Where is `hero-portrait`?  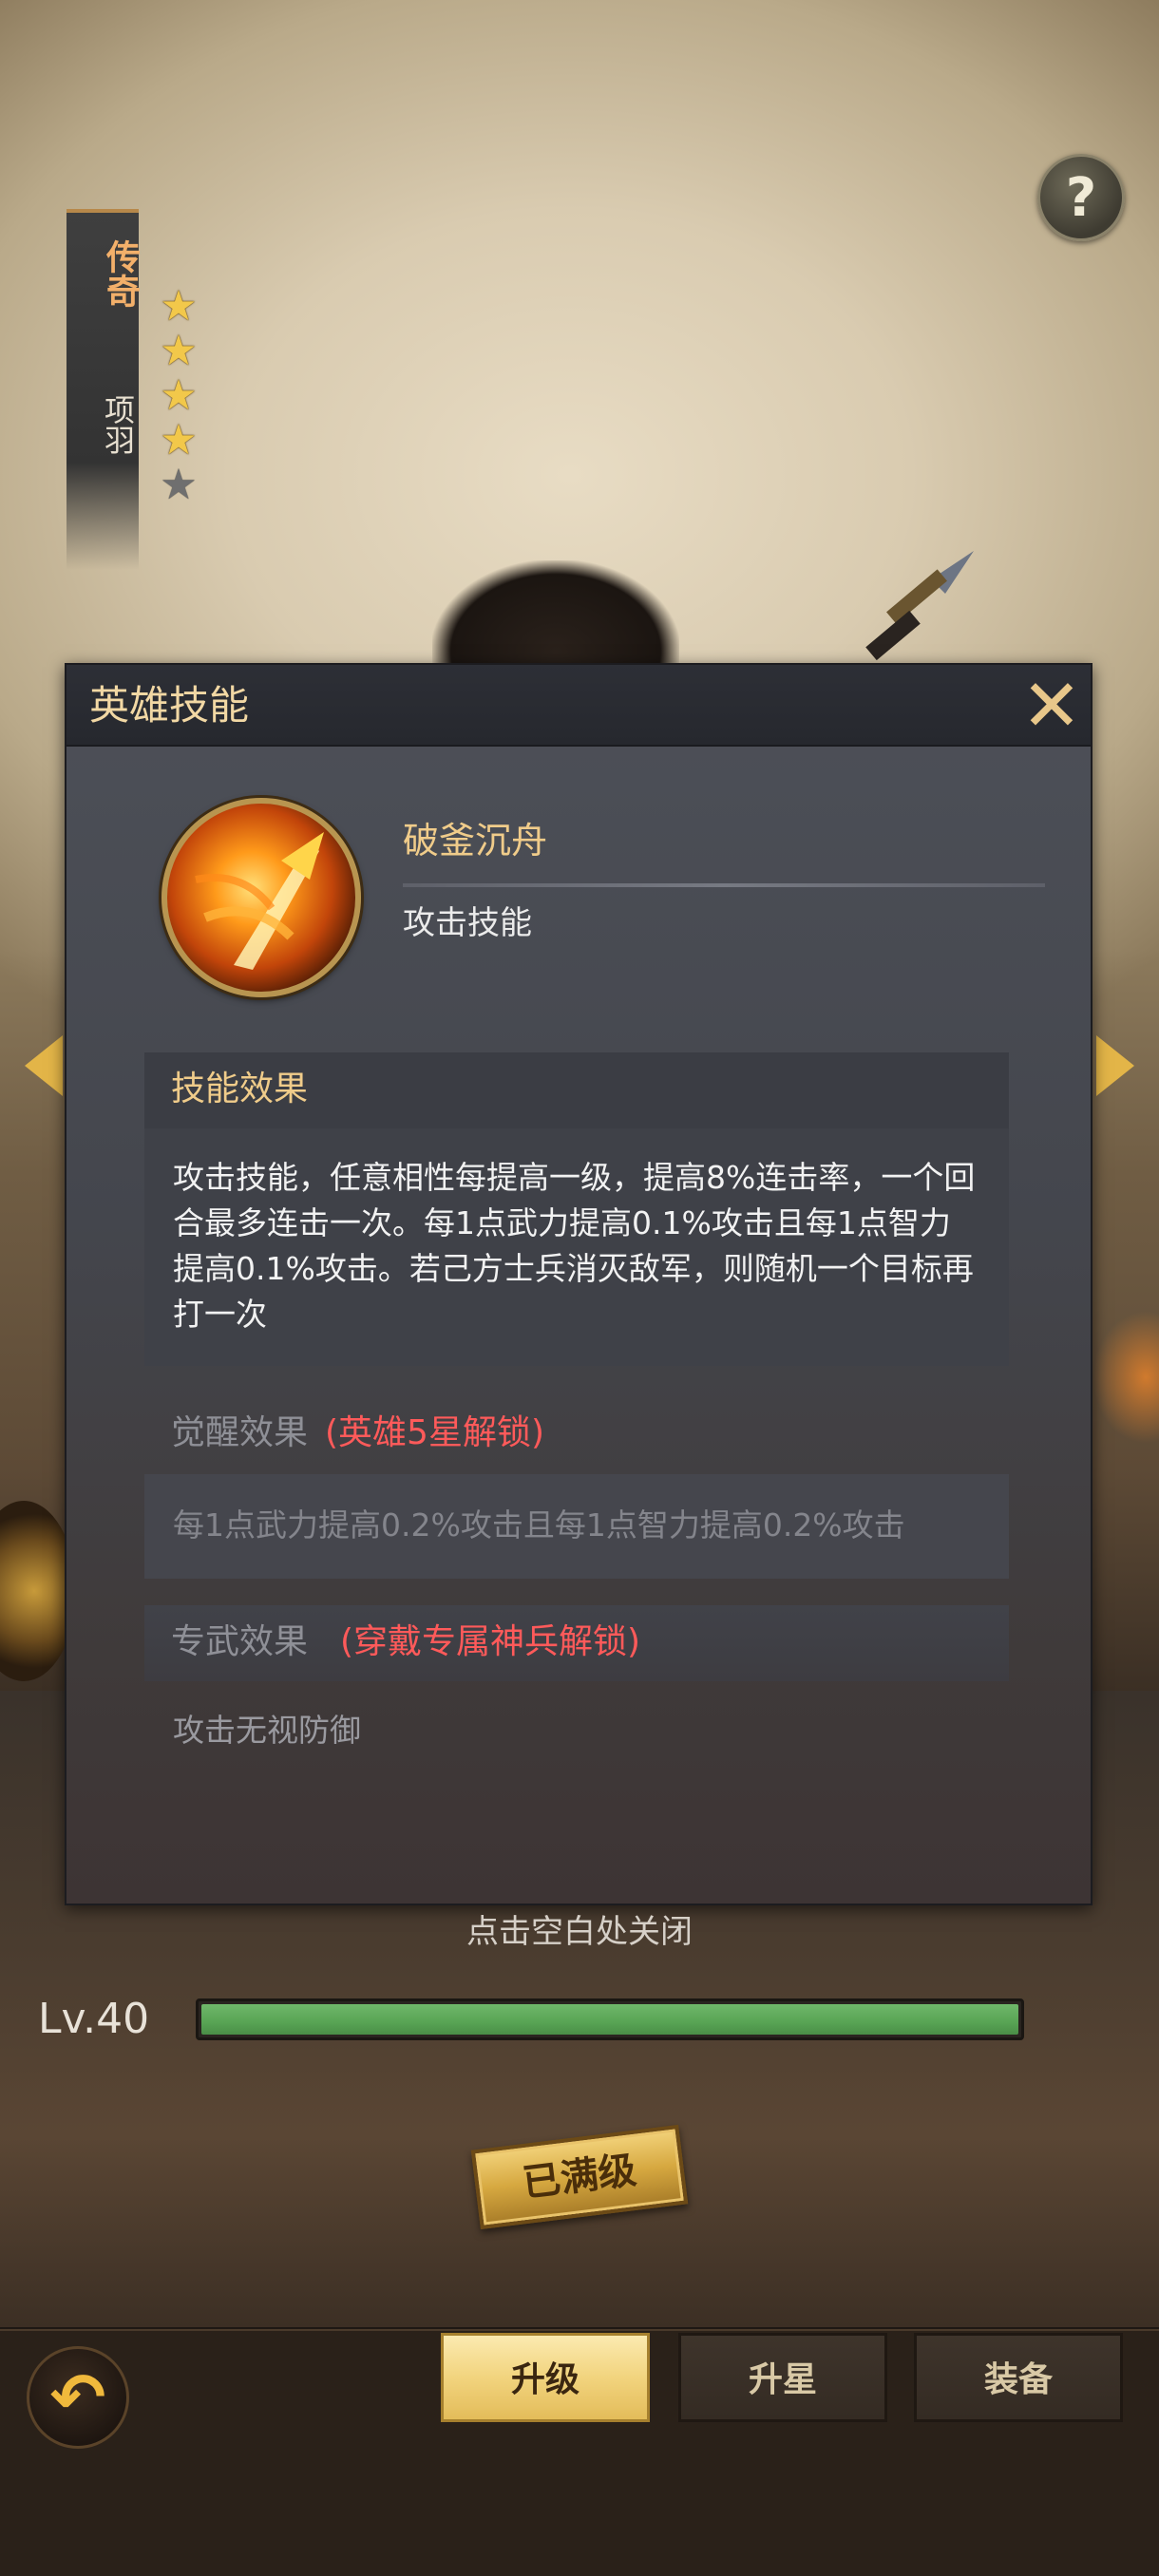
hero-portrait is located at coordinates (555, 617).